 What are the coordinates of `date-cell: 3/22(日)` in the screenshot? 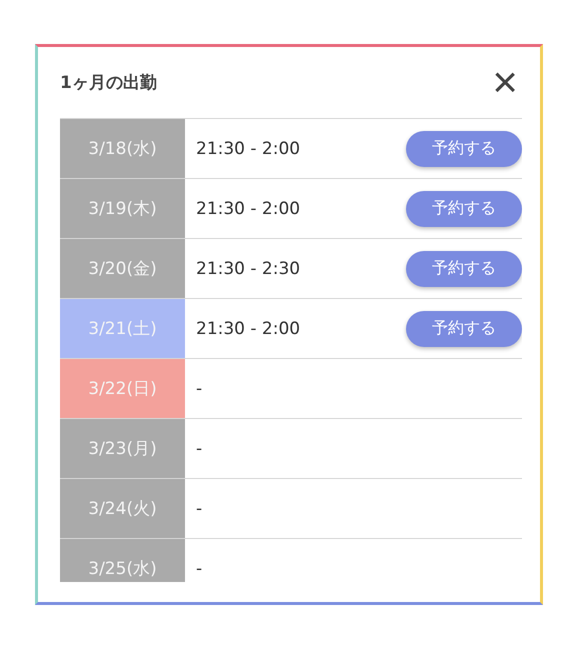 It's located at (122, 388).